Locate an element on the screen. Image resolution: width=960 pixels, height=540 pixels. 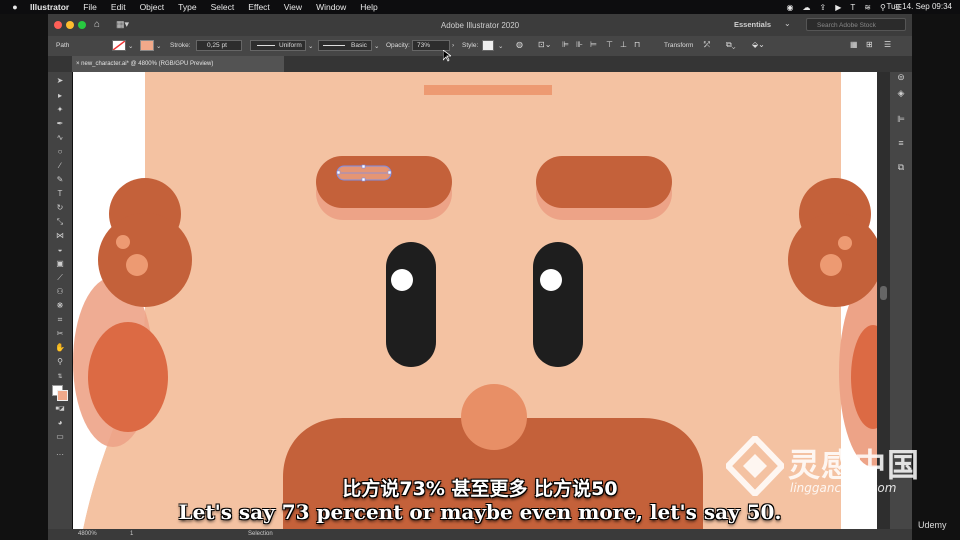
blend-tool-icon: ⚇ is located at coordinates (60, 292).